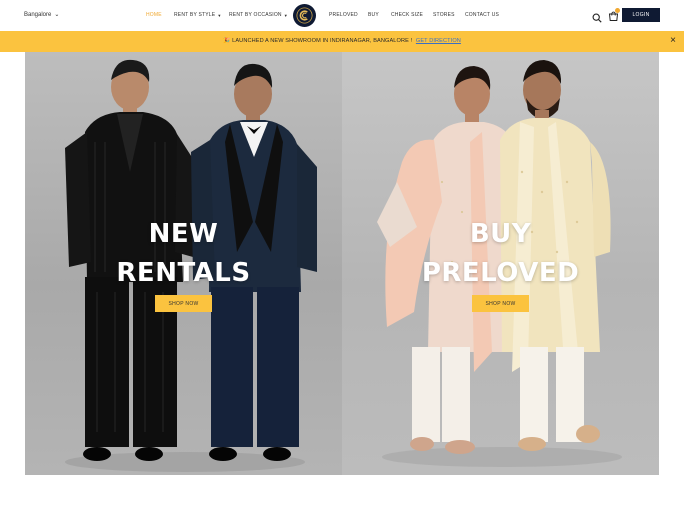 The height and width of the screenshot is (512, 684). What do you see at coordinates (444, 15) in the screenshot?
I see `nav-item-stores: STORES` at bounding box center [444, 15].